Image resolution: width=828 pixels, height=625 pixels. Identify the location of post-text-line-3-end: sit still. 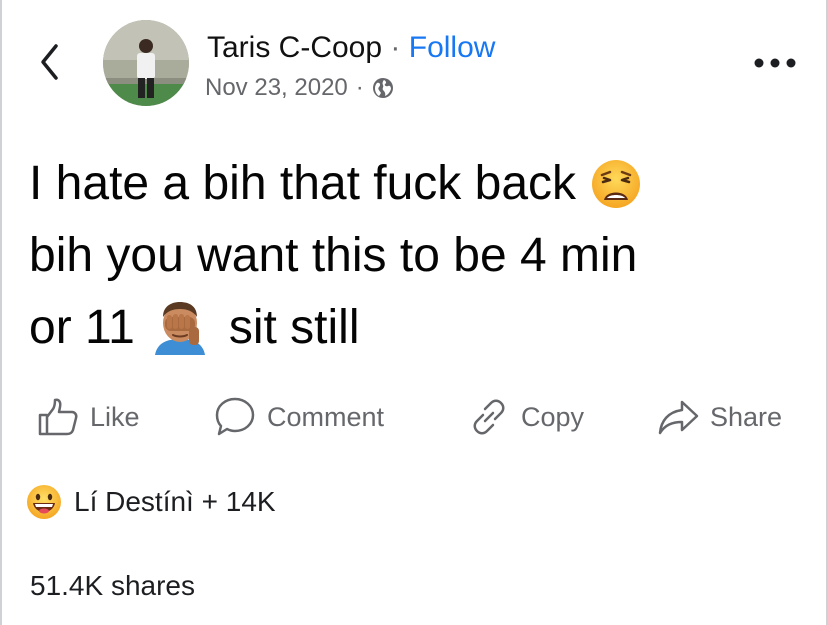
(294, 327).